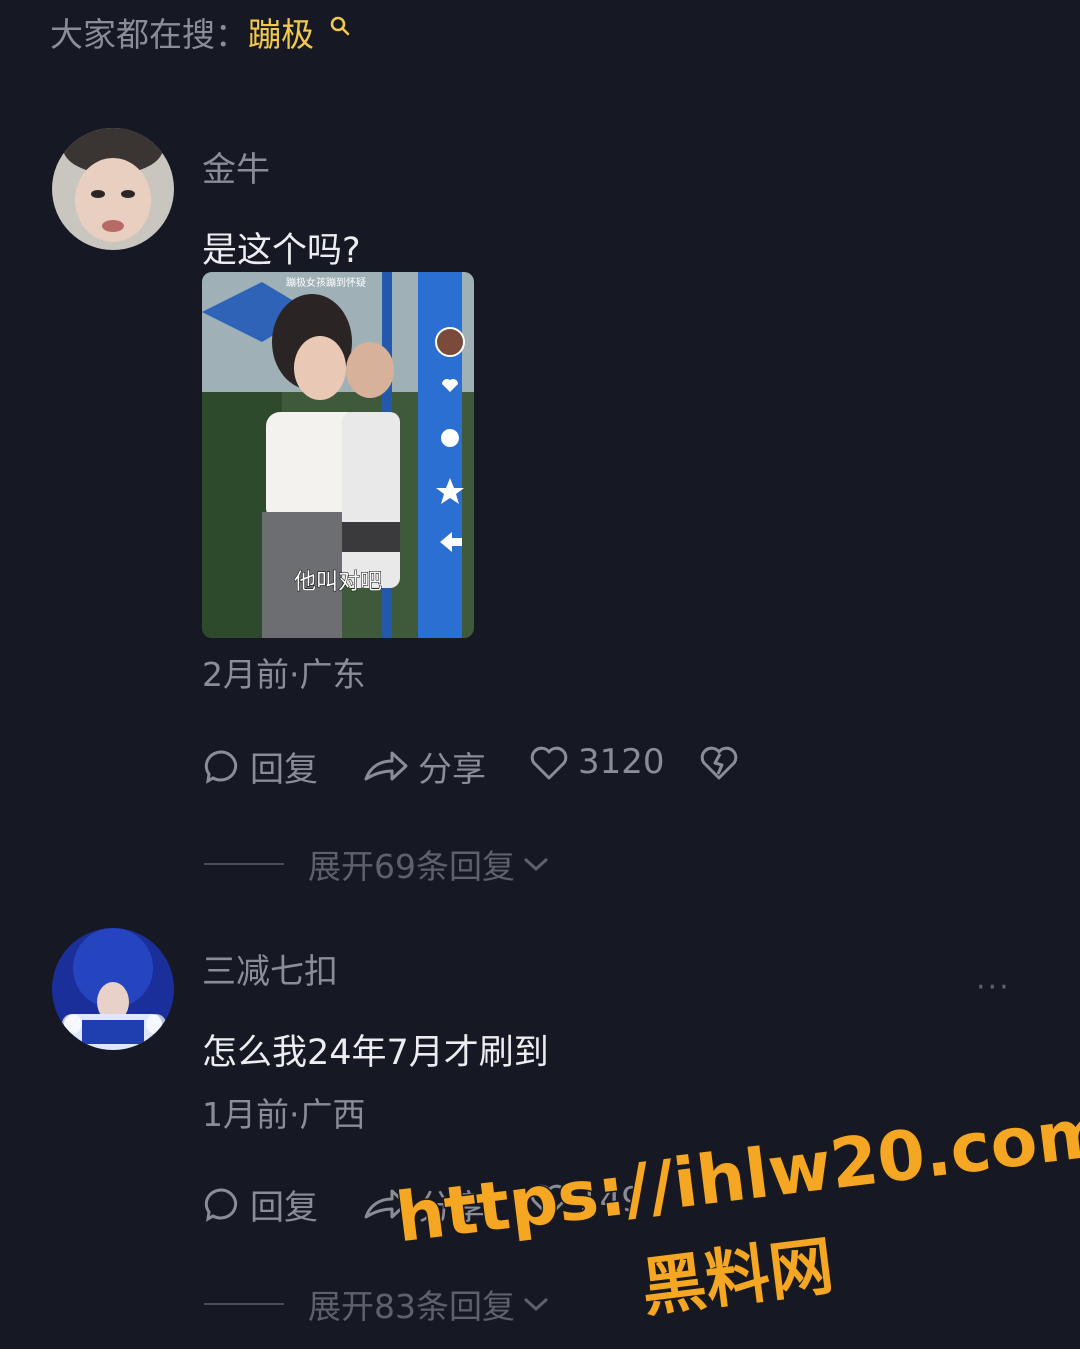 Image resolution: width=1080 pixels, height=1349 pixels. Describe the element at coordinates (386, 765) in the screenshot. I see `share-arrow-icon` at that location.